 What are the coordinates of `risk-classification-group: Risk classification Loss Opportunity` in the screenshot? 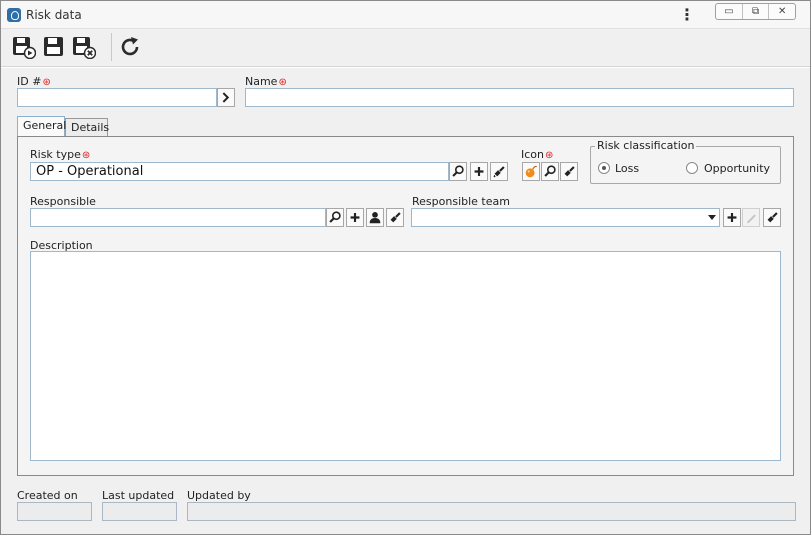 It's located at (685, 161).